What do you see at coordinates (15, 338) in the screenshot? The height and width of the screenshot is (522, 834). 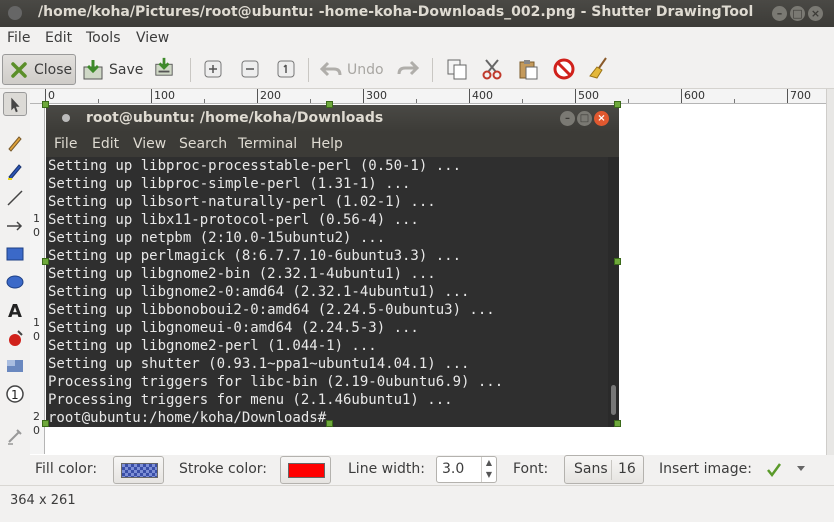 I see `censor-icon` at bounding box center [15, 338].